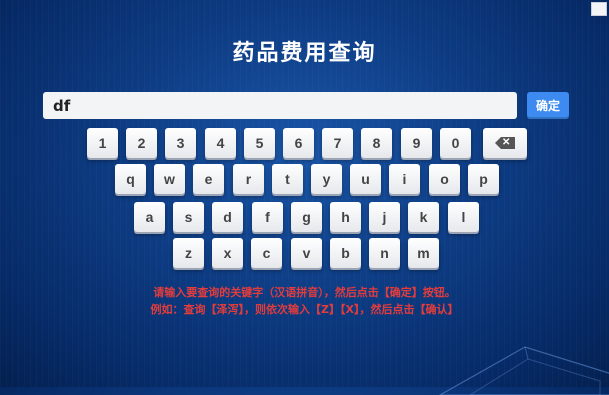  What do you see at coordinates (337, 143) in the screenshot?
I see `key-7: 7` at bounding box center [337, 143].